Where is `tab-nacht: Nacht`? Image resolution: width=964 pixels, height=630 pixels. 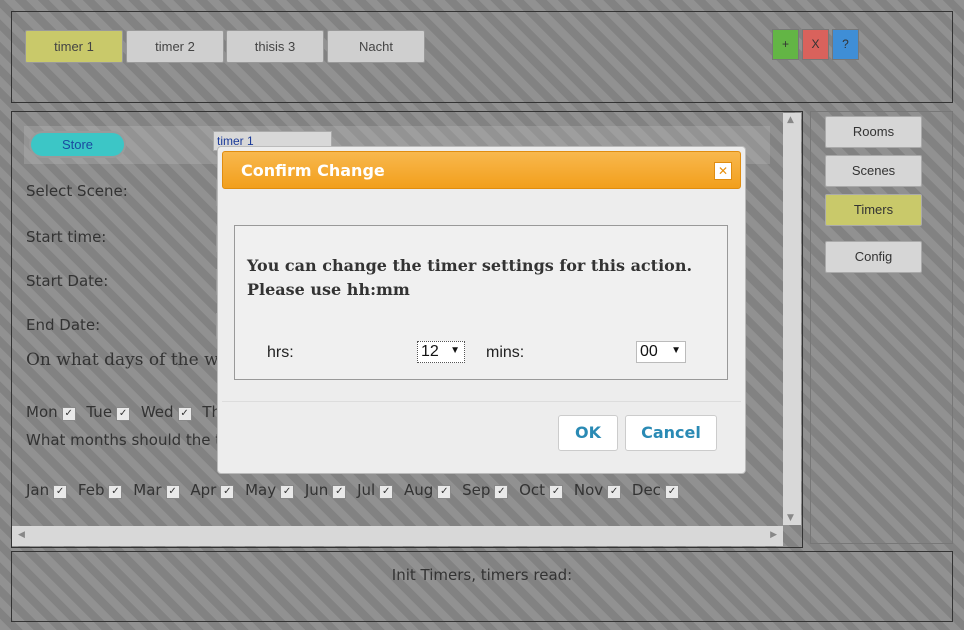
tab-nacht: Nacht is located at coordinates (376, 46).